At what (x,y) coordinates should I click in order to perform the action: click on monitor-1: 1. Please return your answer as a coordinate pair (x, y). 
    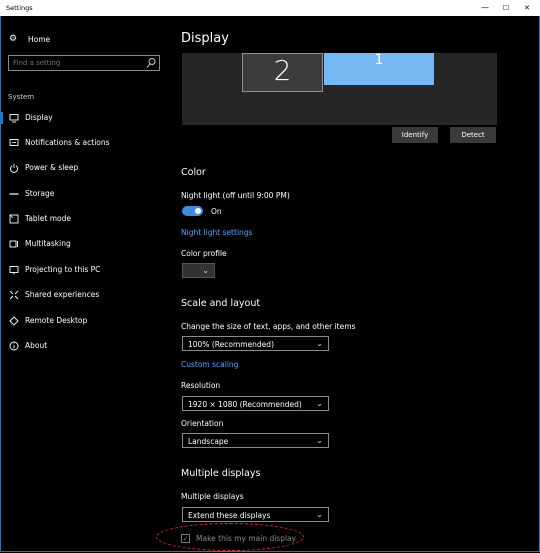
    Looking at the image, I should click on (379, 69).